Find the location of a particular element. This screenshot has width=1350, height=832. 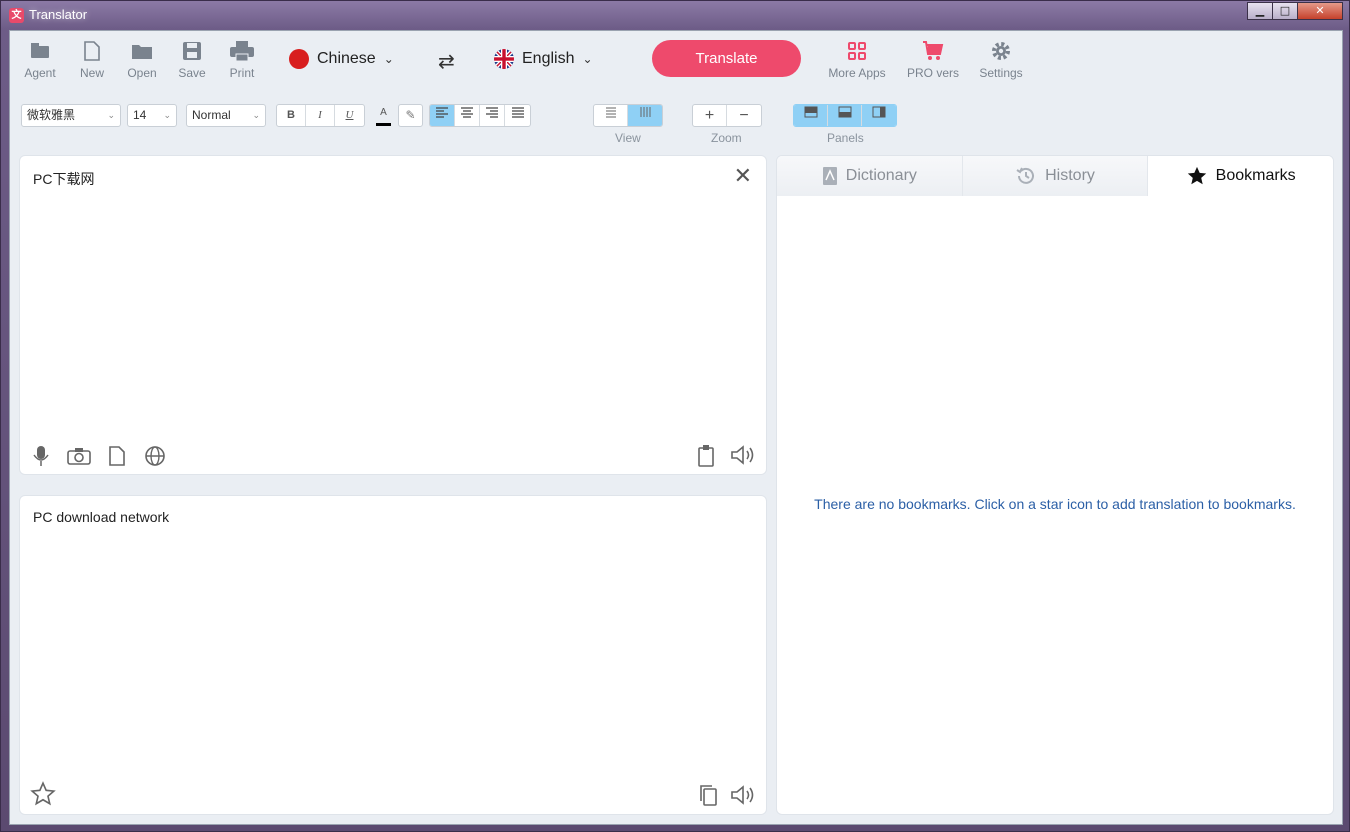

tab-history: History is located at coordinates (1055, 176).